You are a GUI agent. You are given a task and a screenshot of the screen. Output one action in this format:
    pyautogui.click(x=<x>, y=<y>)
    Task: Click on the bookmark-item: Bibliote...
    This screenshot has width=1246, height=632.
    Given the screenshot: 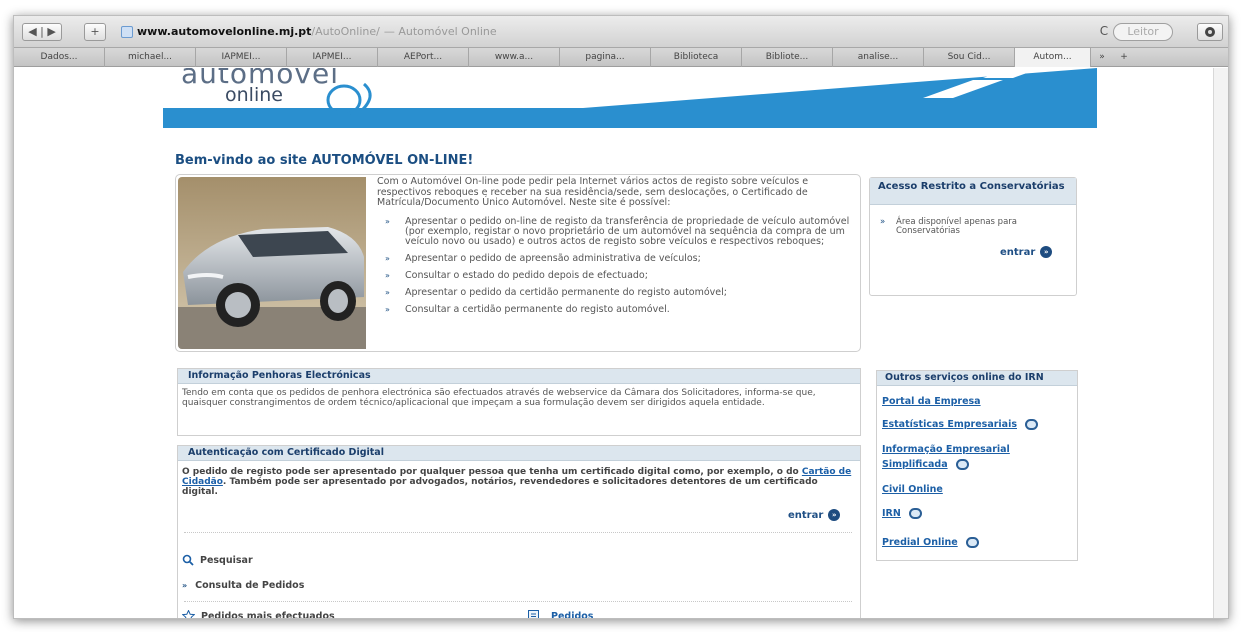 What is the action you would take?
    pyautogui.click(x=787, y=57)
    